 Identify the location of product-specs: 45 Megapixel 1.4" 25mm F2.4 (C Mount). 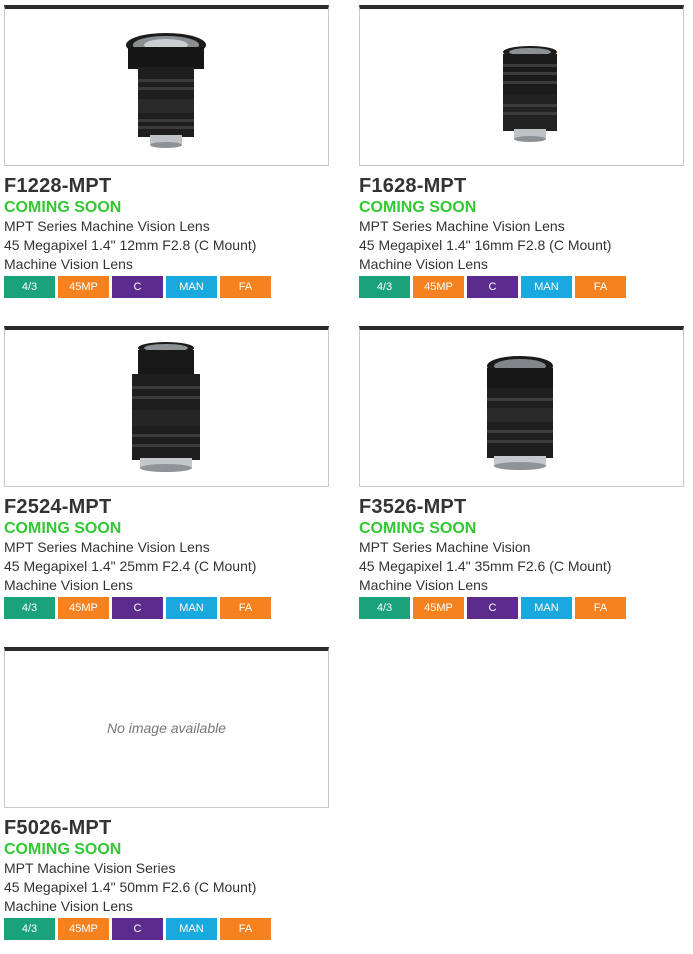
(130, 566).